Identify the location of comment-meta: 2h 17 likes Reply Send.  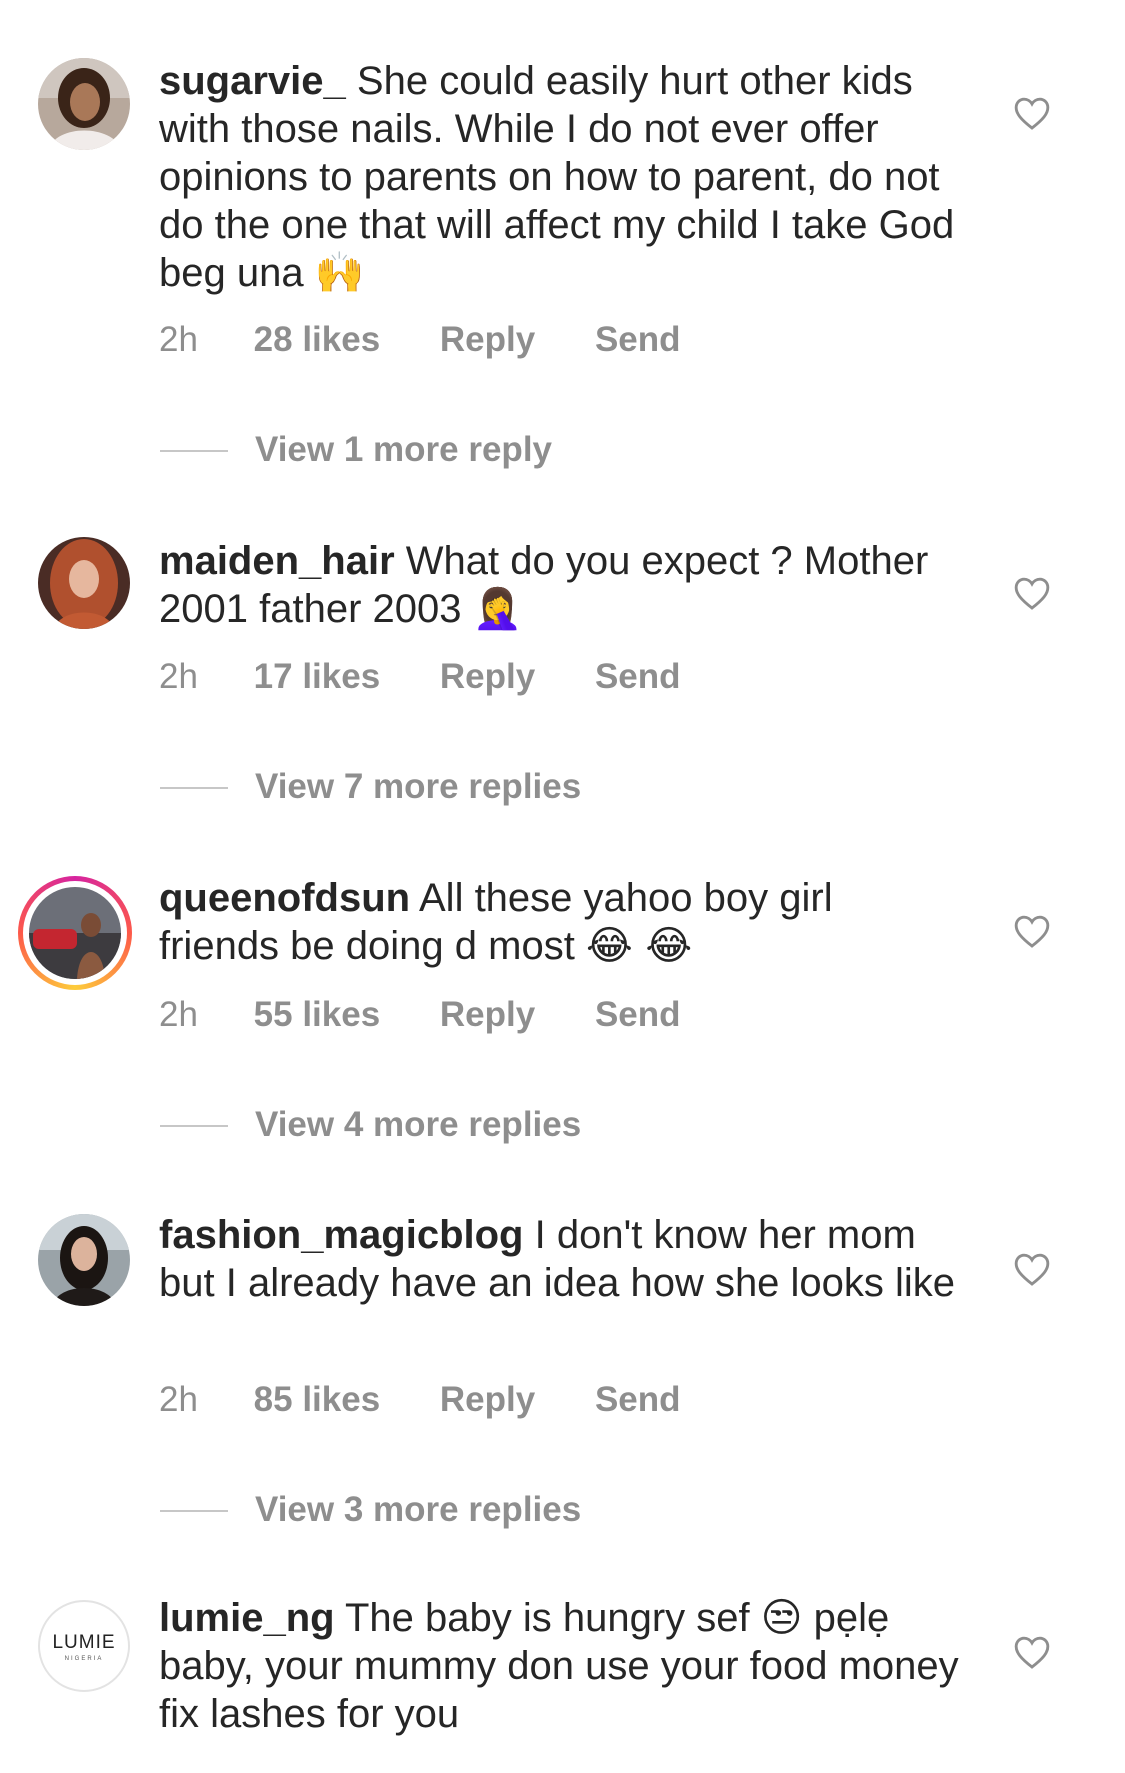
(420, 677).